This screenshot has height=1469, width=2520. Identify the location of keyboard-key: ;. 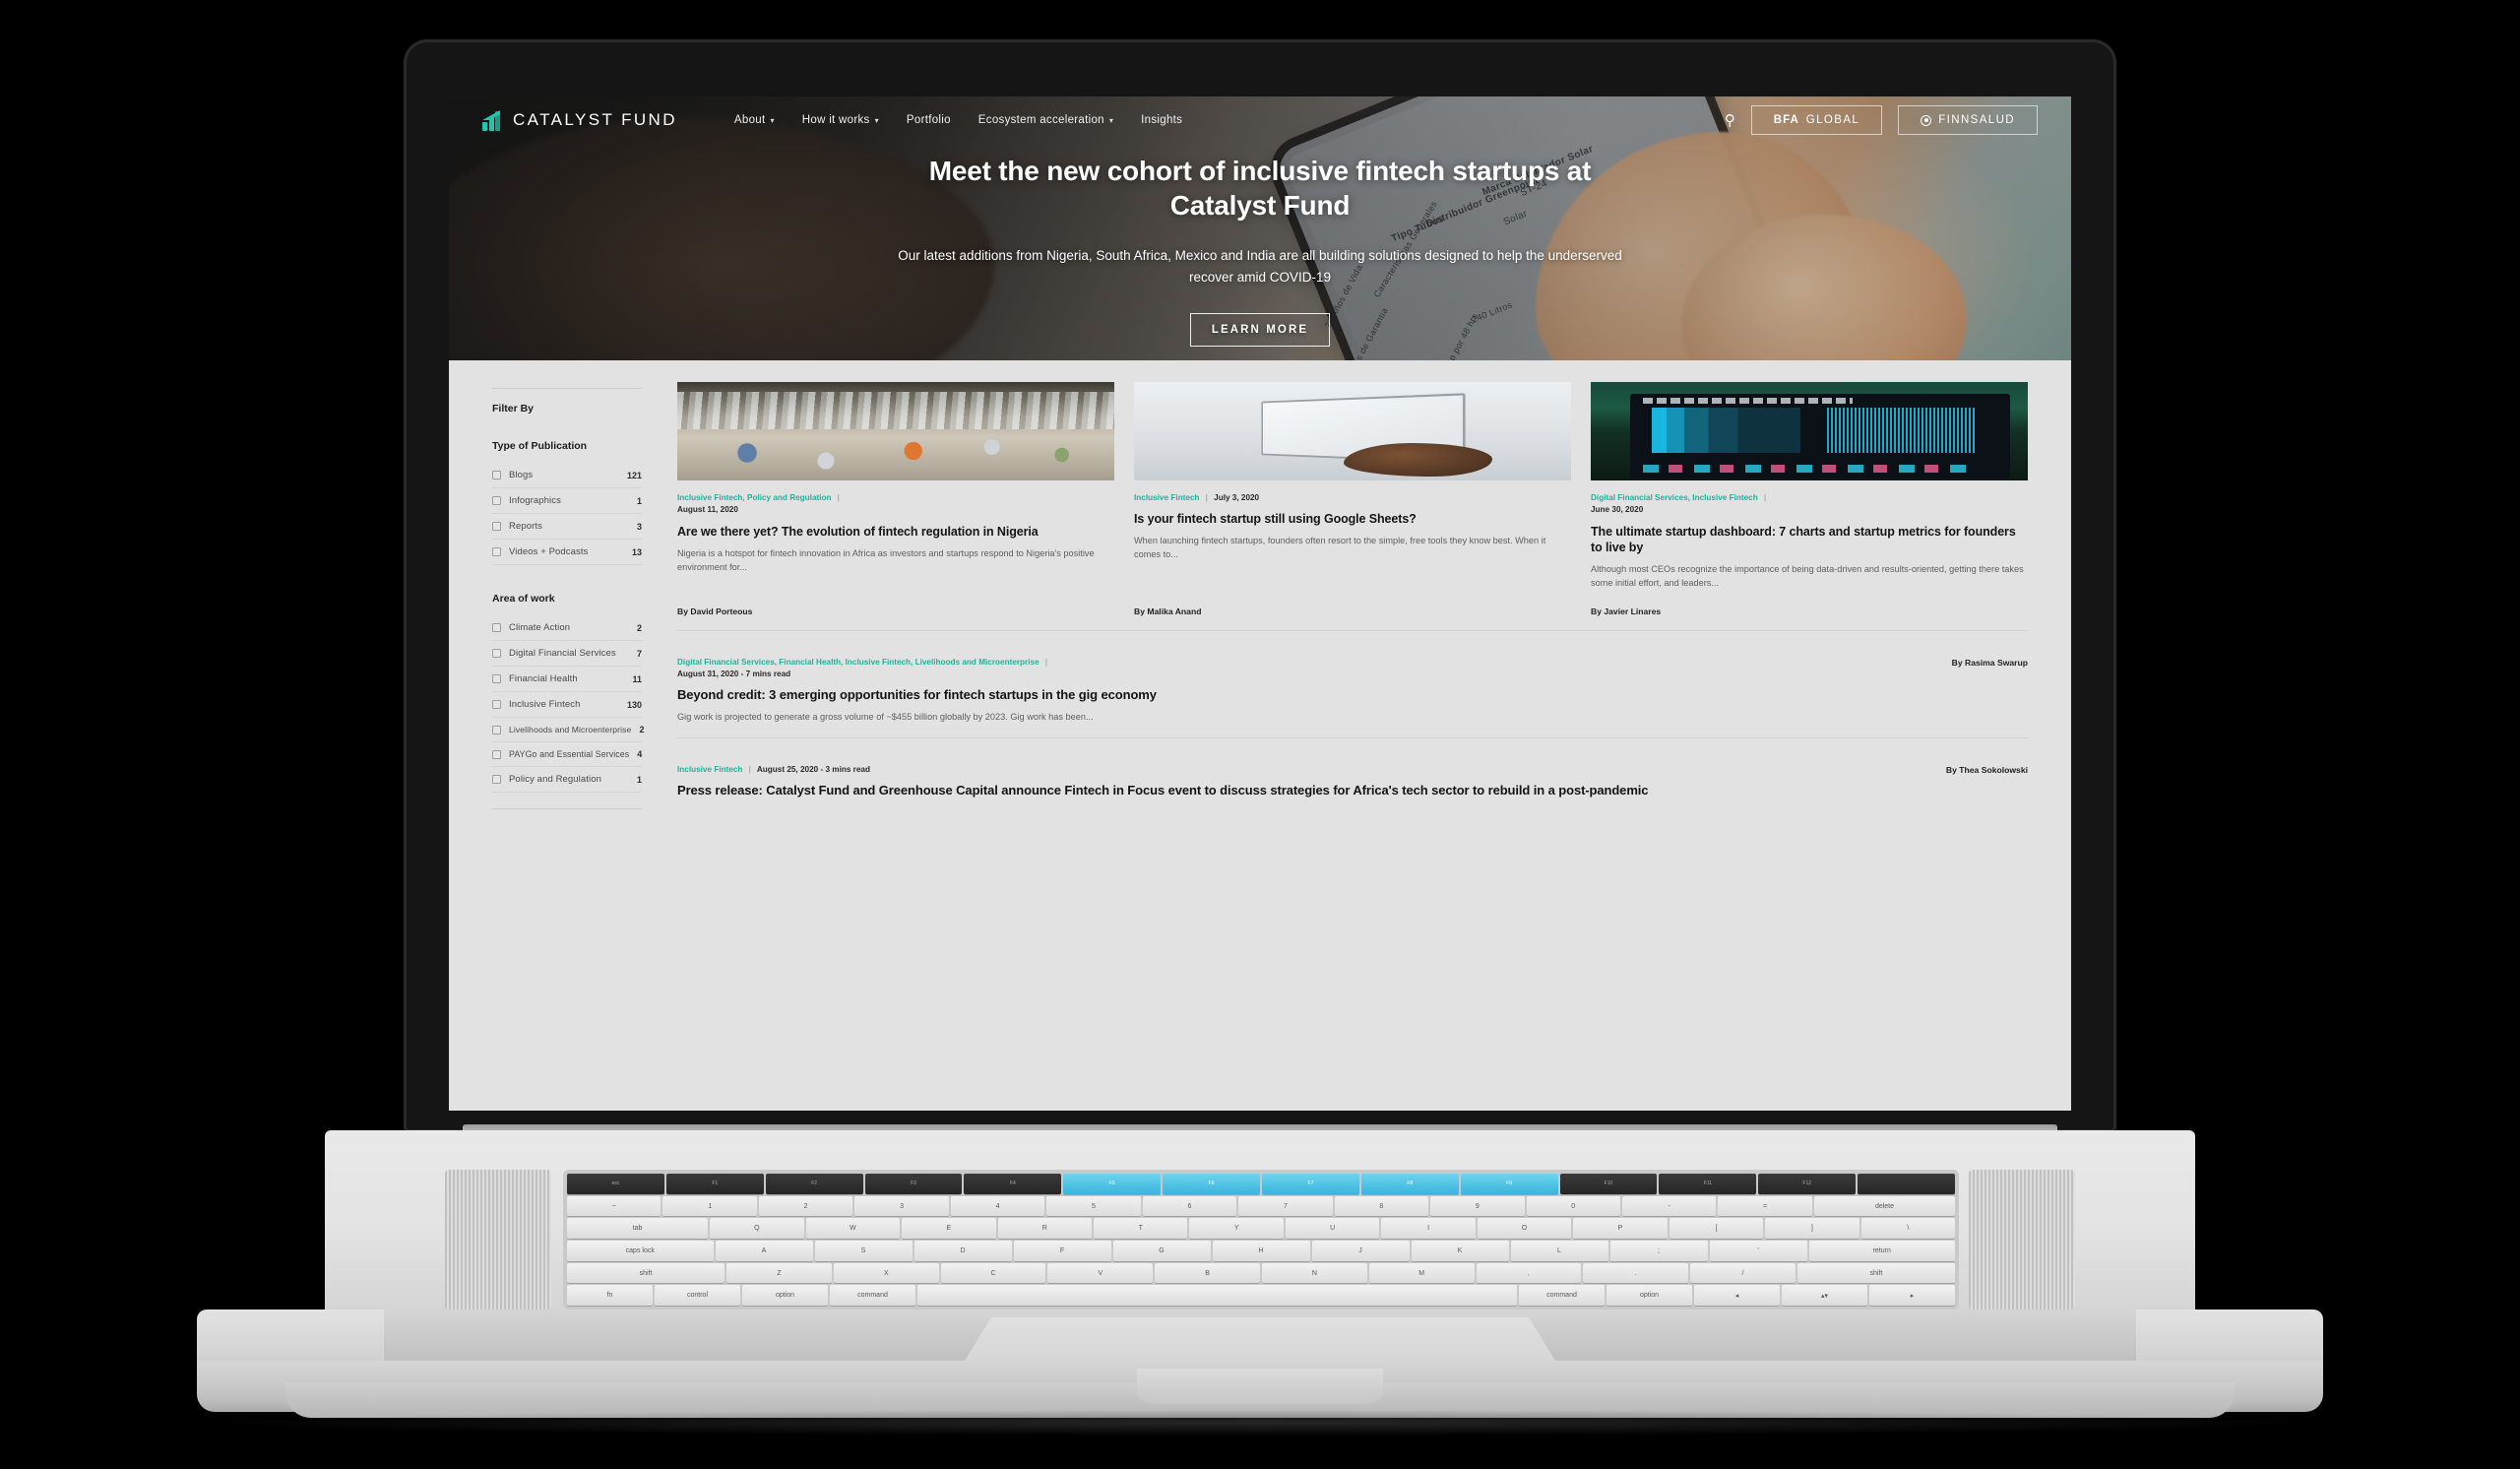
(1658, 1251).